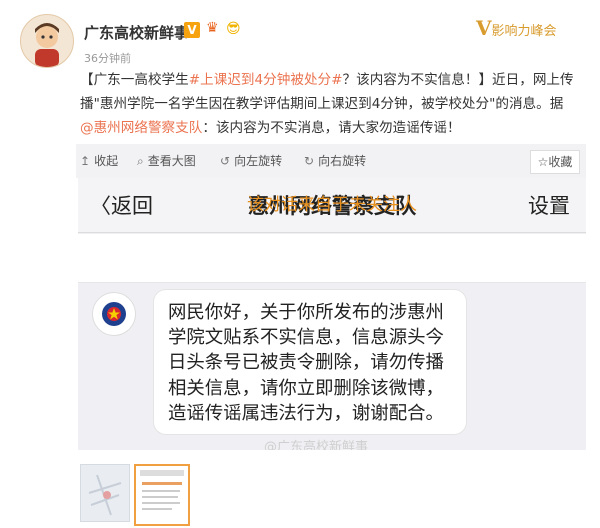 Image resolution: width=600 pixels, height=528 pixels. Describe the element at coordinates (47, 41) in the screenshot. I see `author-avatar` at that location.